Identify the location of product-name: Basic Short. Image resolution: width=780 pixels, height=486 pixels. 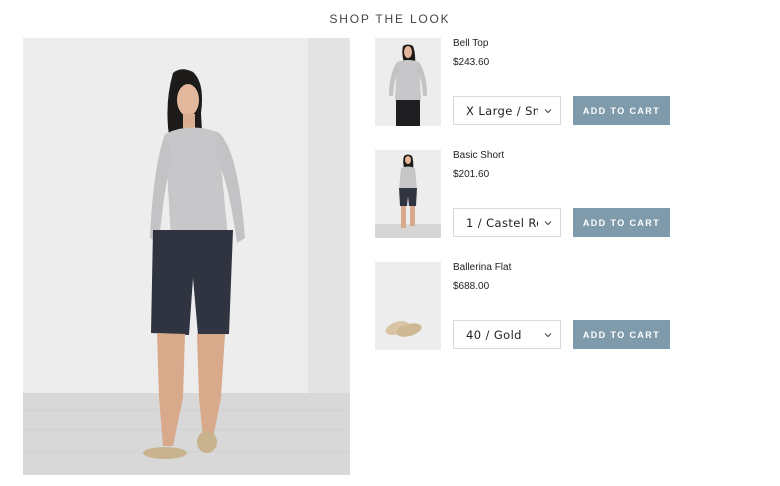
(478, 155).